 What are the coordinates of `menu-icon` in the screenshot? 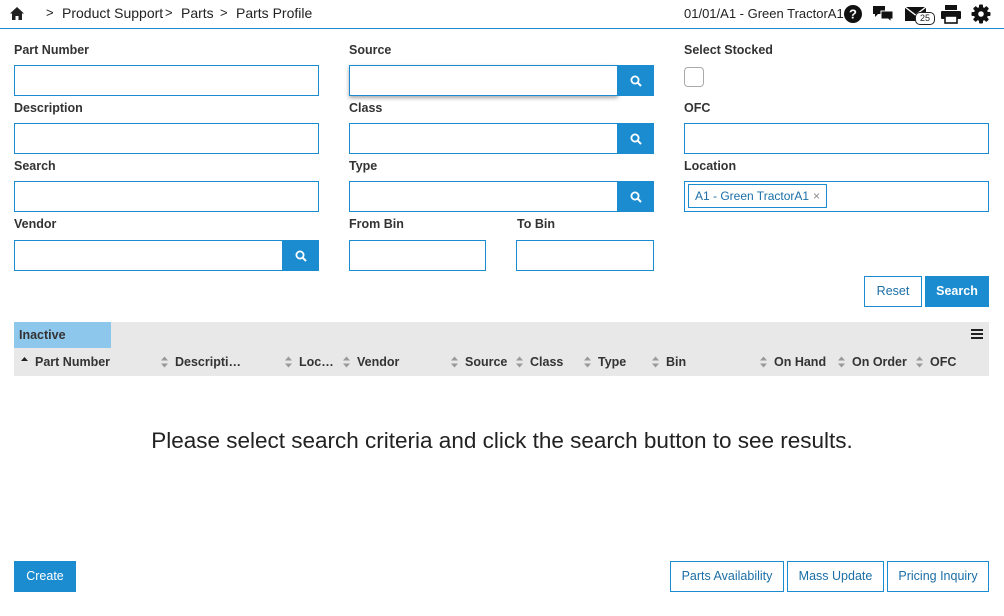 It's located at (977, 334).